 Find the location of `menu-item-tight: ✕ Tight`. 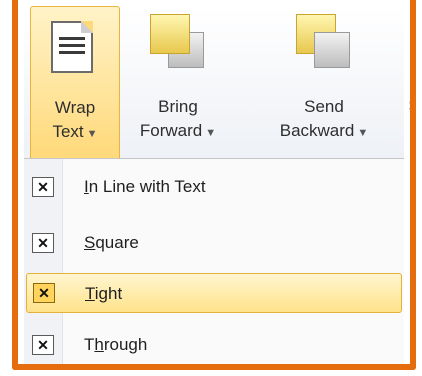

menu-item-tight: ✕ Tight is located at coordinates (214, 293).